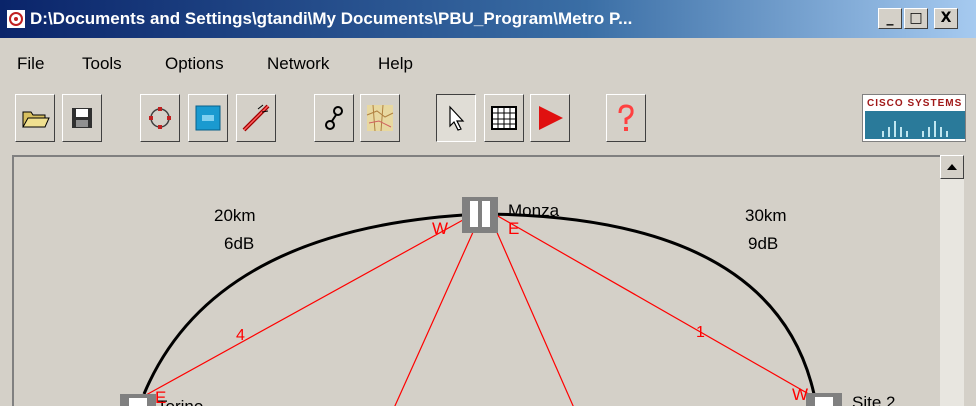  I want to click on map-button, so click(380, 118).